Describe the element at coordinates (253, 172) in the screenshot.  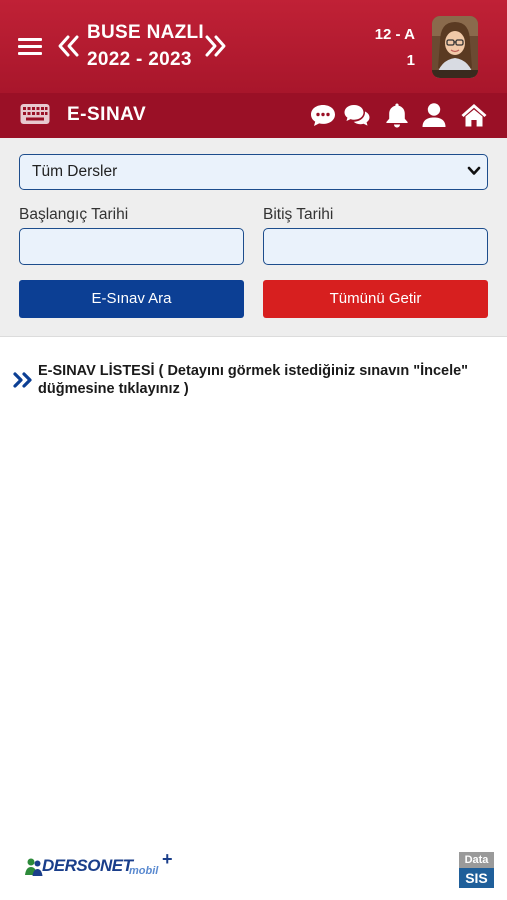
I see `course-select: Tüm Dersler` at that location.